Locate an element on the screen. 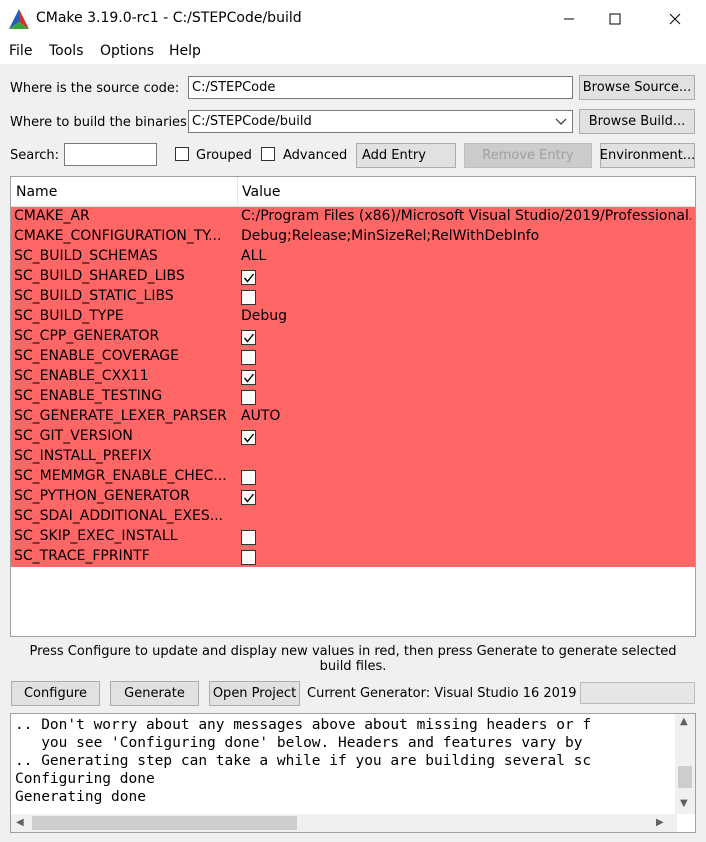 This screenshot has width=706, height=842. source-path-input: C:/STEPCode is located at coordinates (380, 87).